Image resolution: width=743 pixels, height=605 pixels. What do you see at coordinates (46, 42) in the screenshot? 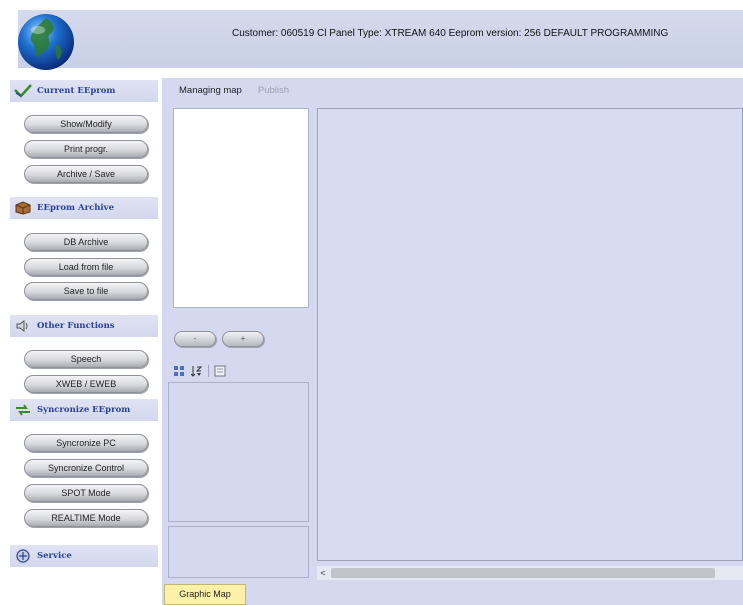
I see `globe-logo-icon` at bounding box center [46, 42].